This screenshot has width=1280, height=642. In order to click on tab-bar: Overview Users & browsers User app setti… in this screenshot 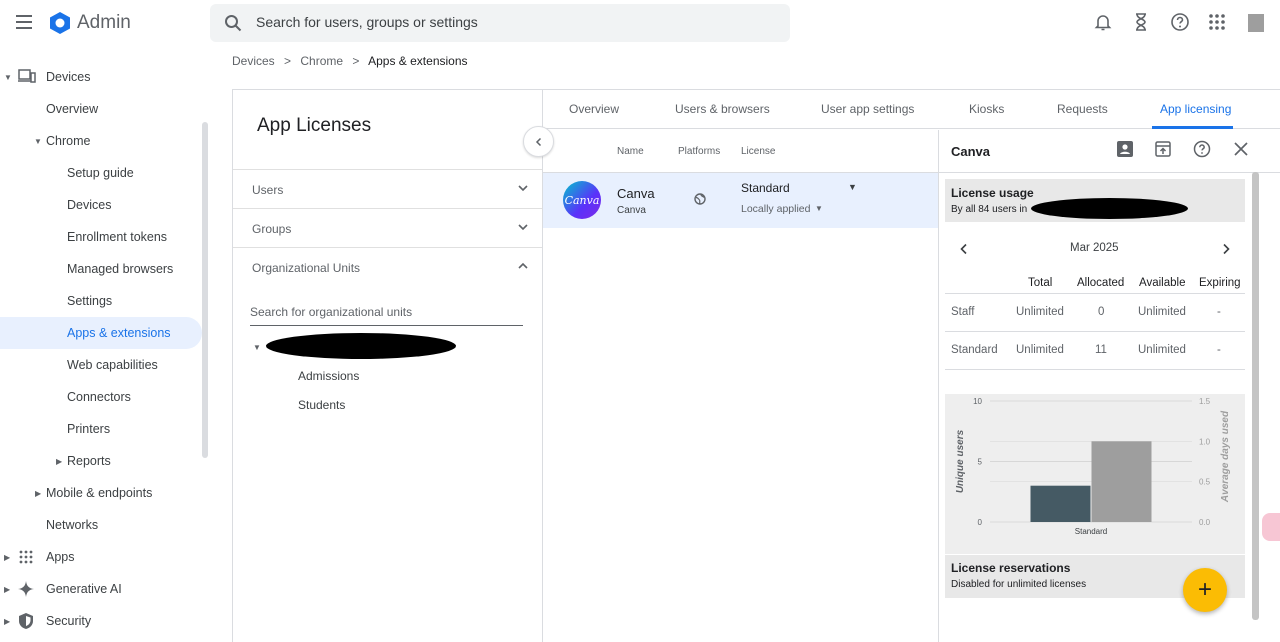, I will do `click(911, 109)`.